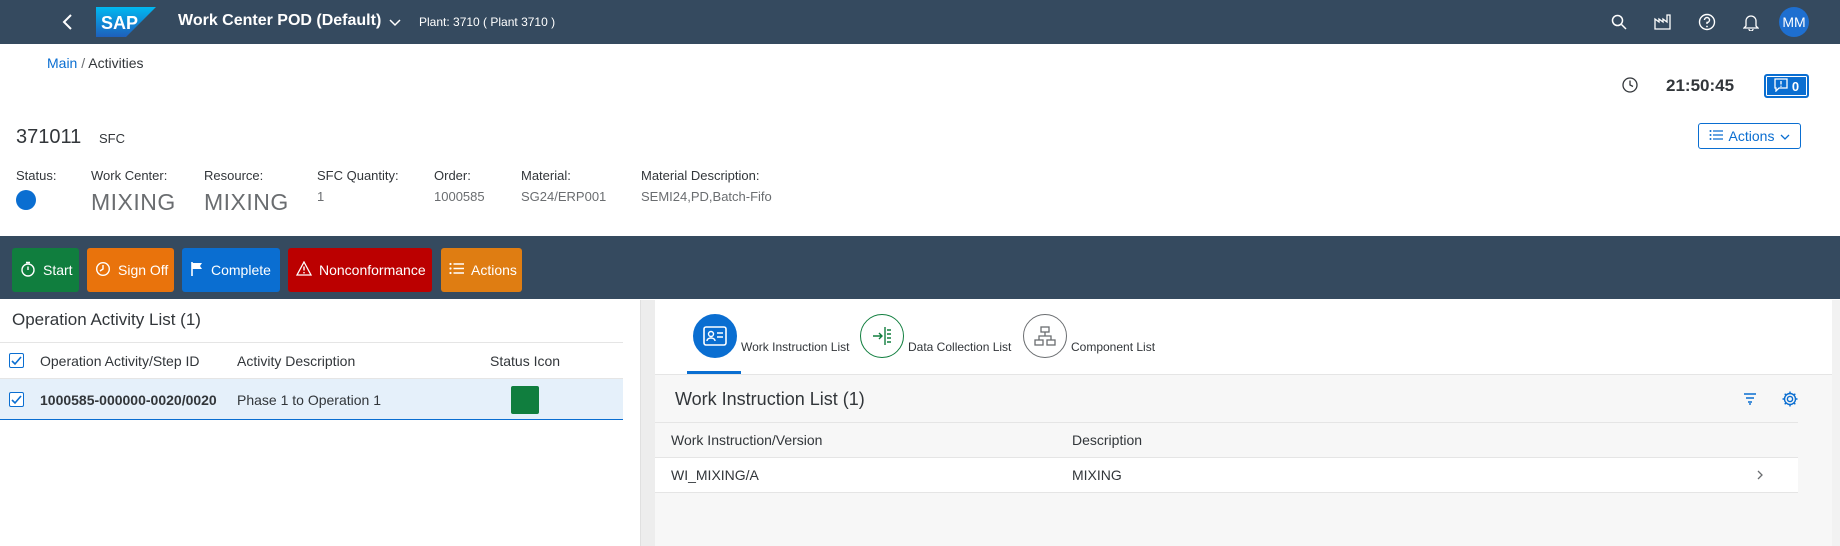  Describe the element at coordinates (935, 336) in the screenshot. I see `tab-data-collection-list: Data Collection List` at that location.